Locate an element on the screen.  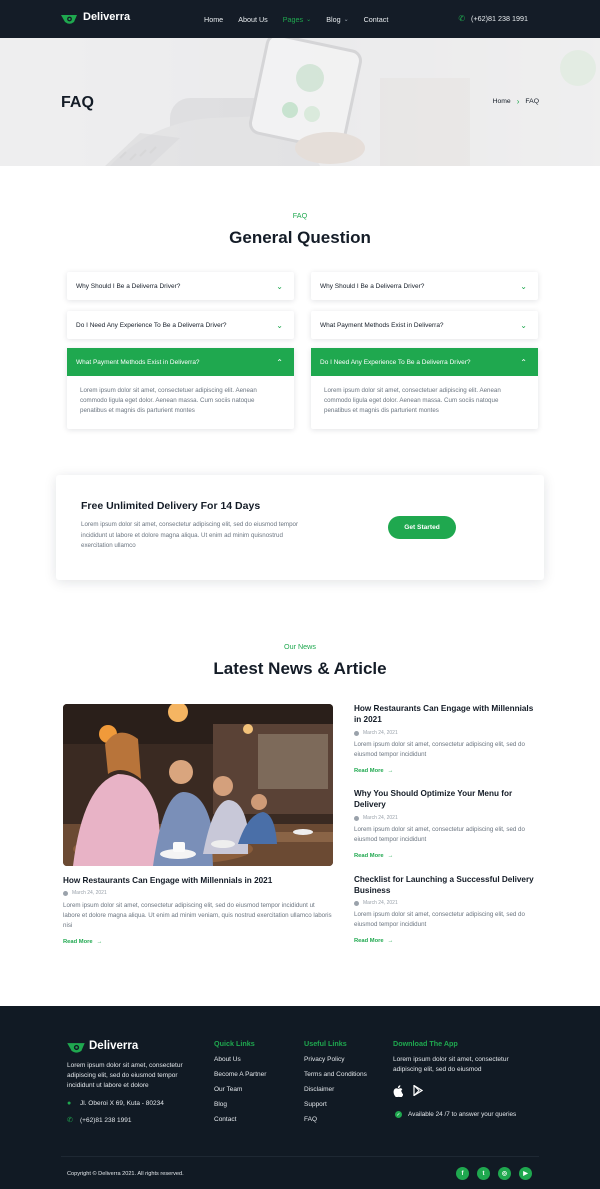
brand-logo: Deliverra is located at coordinates (96, 17).